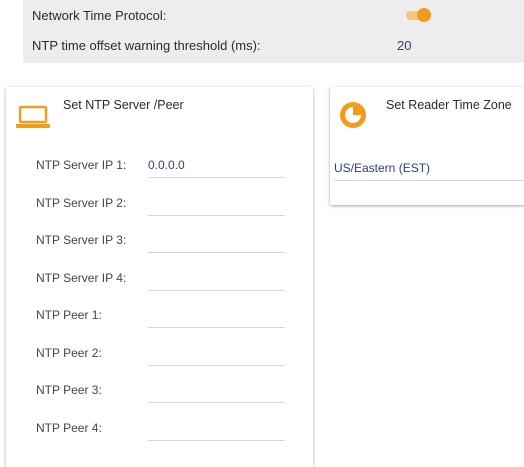 The width and height of the screenshot is (524, 467). I want to click on ntp-peer-2-label: NTP Peer 2:, so click(69, 352).